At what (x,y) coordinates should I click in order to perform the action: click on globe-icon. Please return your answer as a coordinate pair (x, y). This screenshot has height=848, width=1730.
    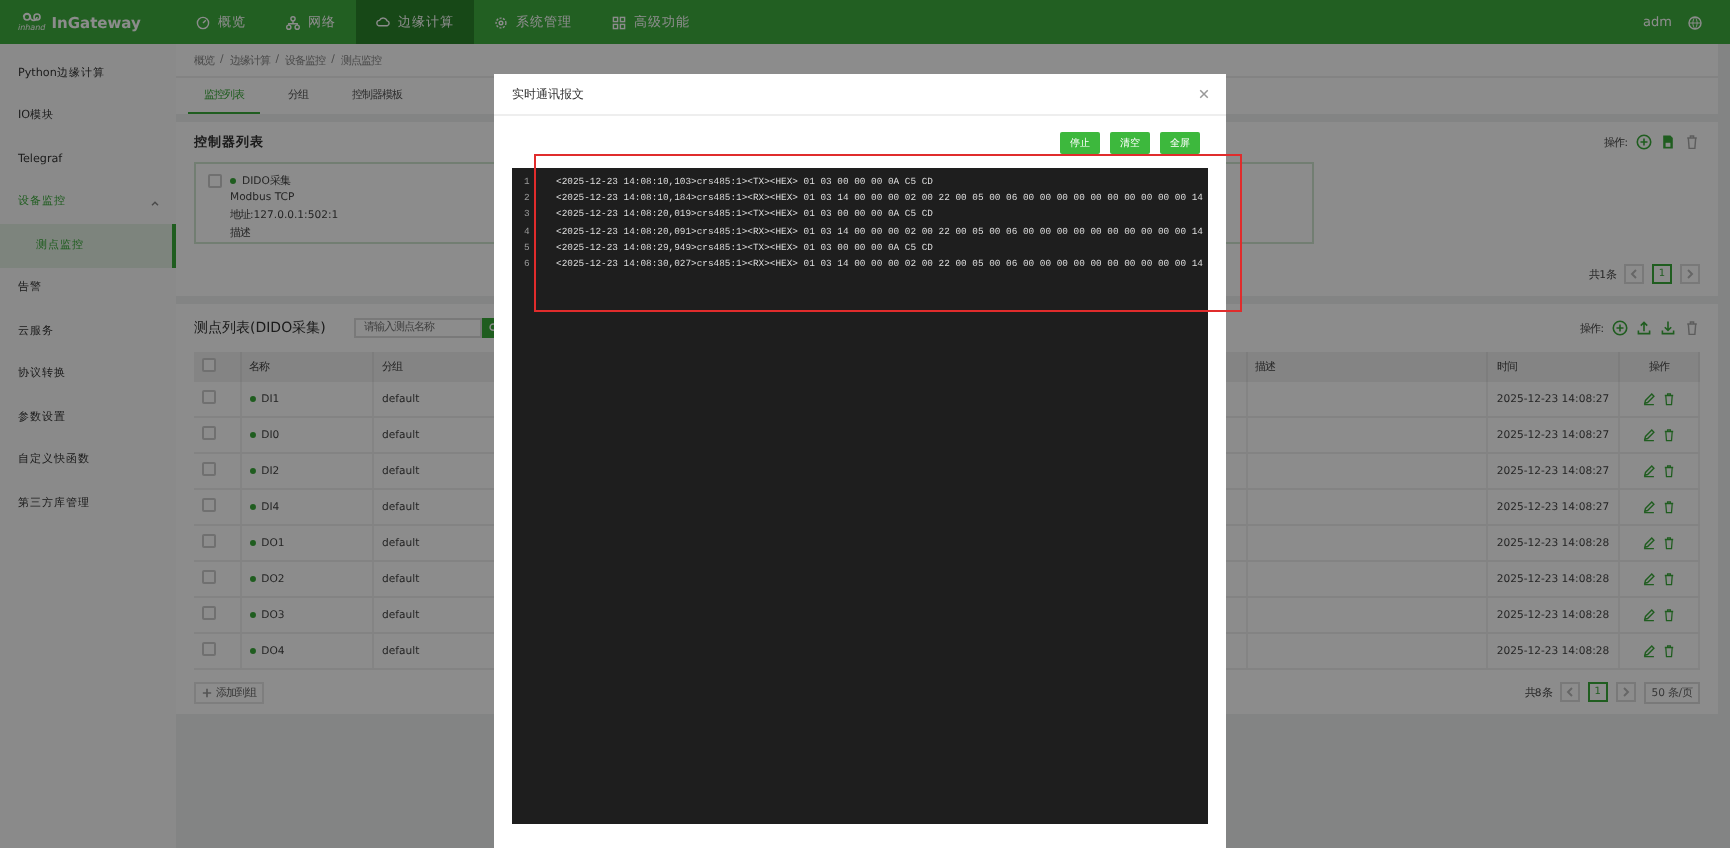
    Looking at the image, I should click on (1695, 22).